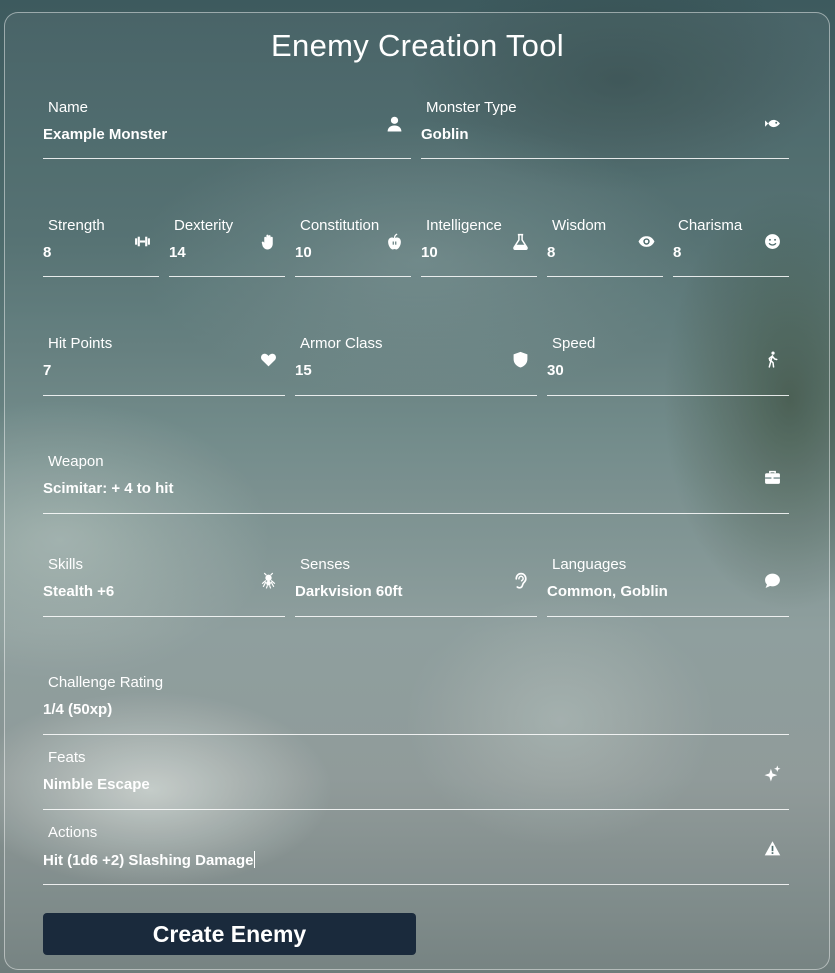  What do you see at coordinates (68, 107) in the screenshot?
I see `name-label: Name` at bounding box center [68, 107].